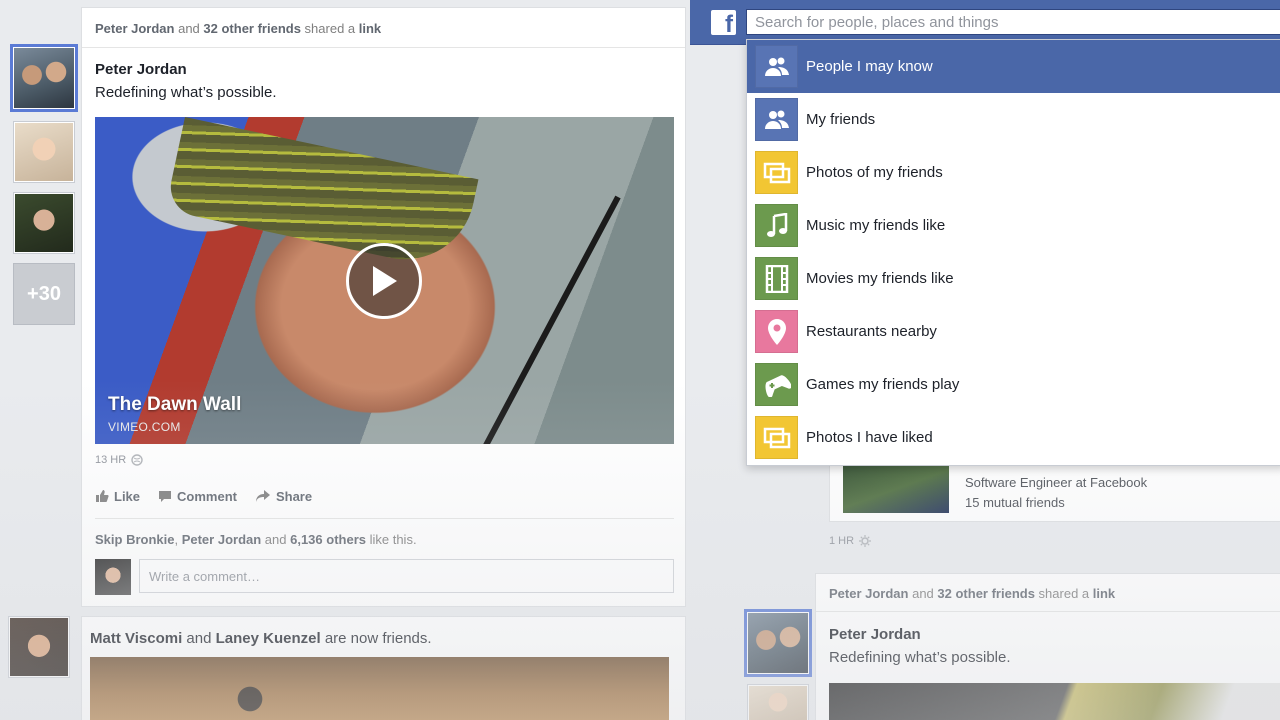  Describe the element at coordinates (871, 331) in the screenshot. I see `suggestion-label: Restaurants nearby` at that location.